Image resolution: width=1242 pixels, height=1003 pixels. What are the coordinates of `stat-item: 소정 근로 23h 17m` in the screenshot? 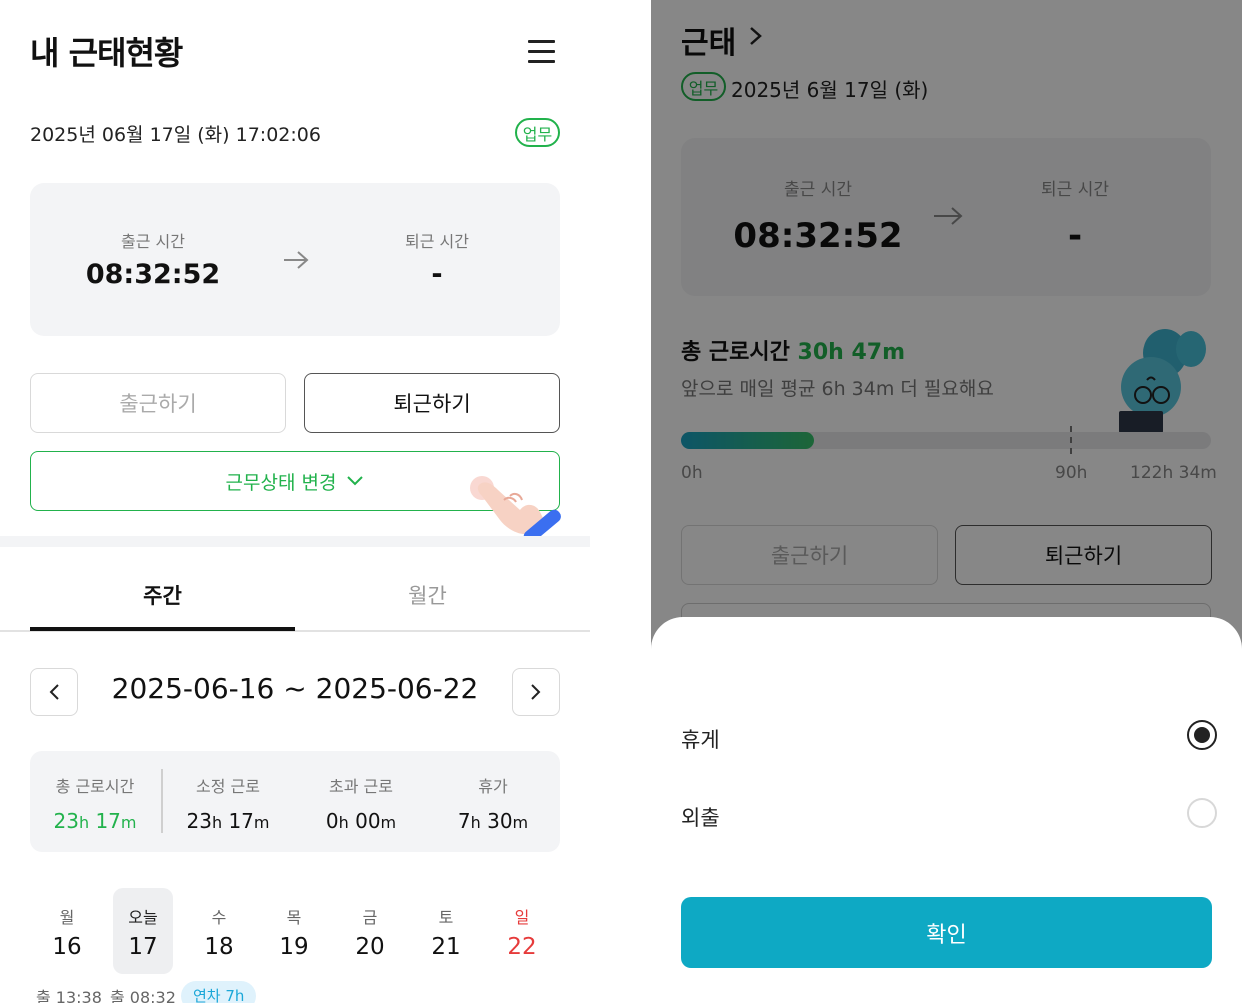 It's located at (228, 792).